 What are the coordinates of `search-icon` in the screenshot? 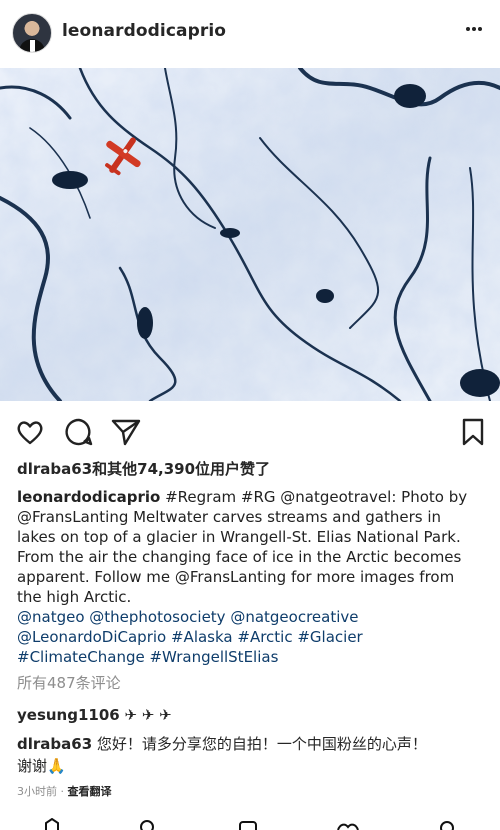 It's located at (147, 825).